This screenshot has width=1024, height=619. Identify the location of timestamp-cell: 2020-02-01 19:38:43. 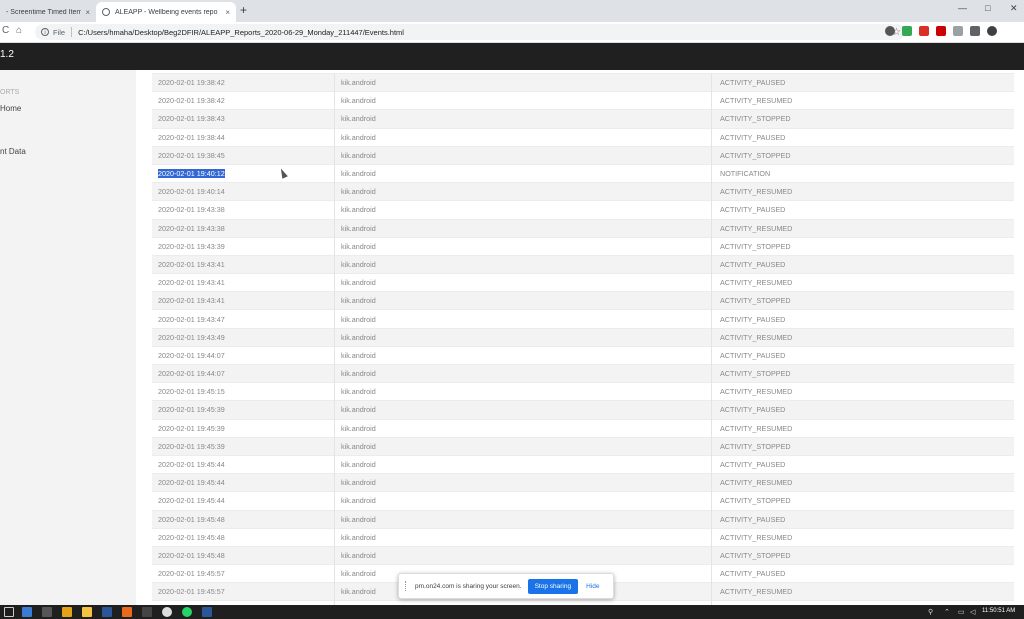
(243, 119).